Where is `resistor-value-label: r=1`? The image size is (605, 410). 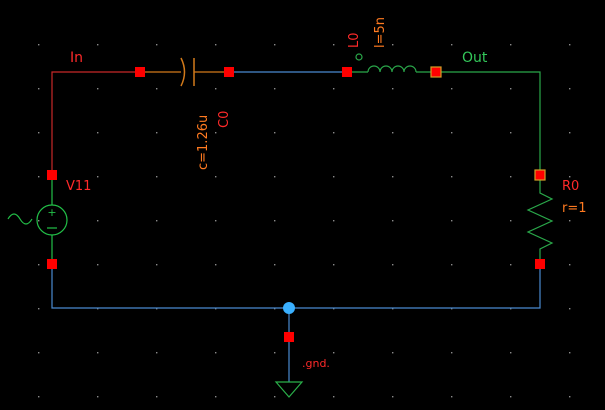
resistor-value-label: r=1 is located at coordinates (574, 208).